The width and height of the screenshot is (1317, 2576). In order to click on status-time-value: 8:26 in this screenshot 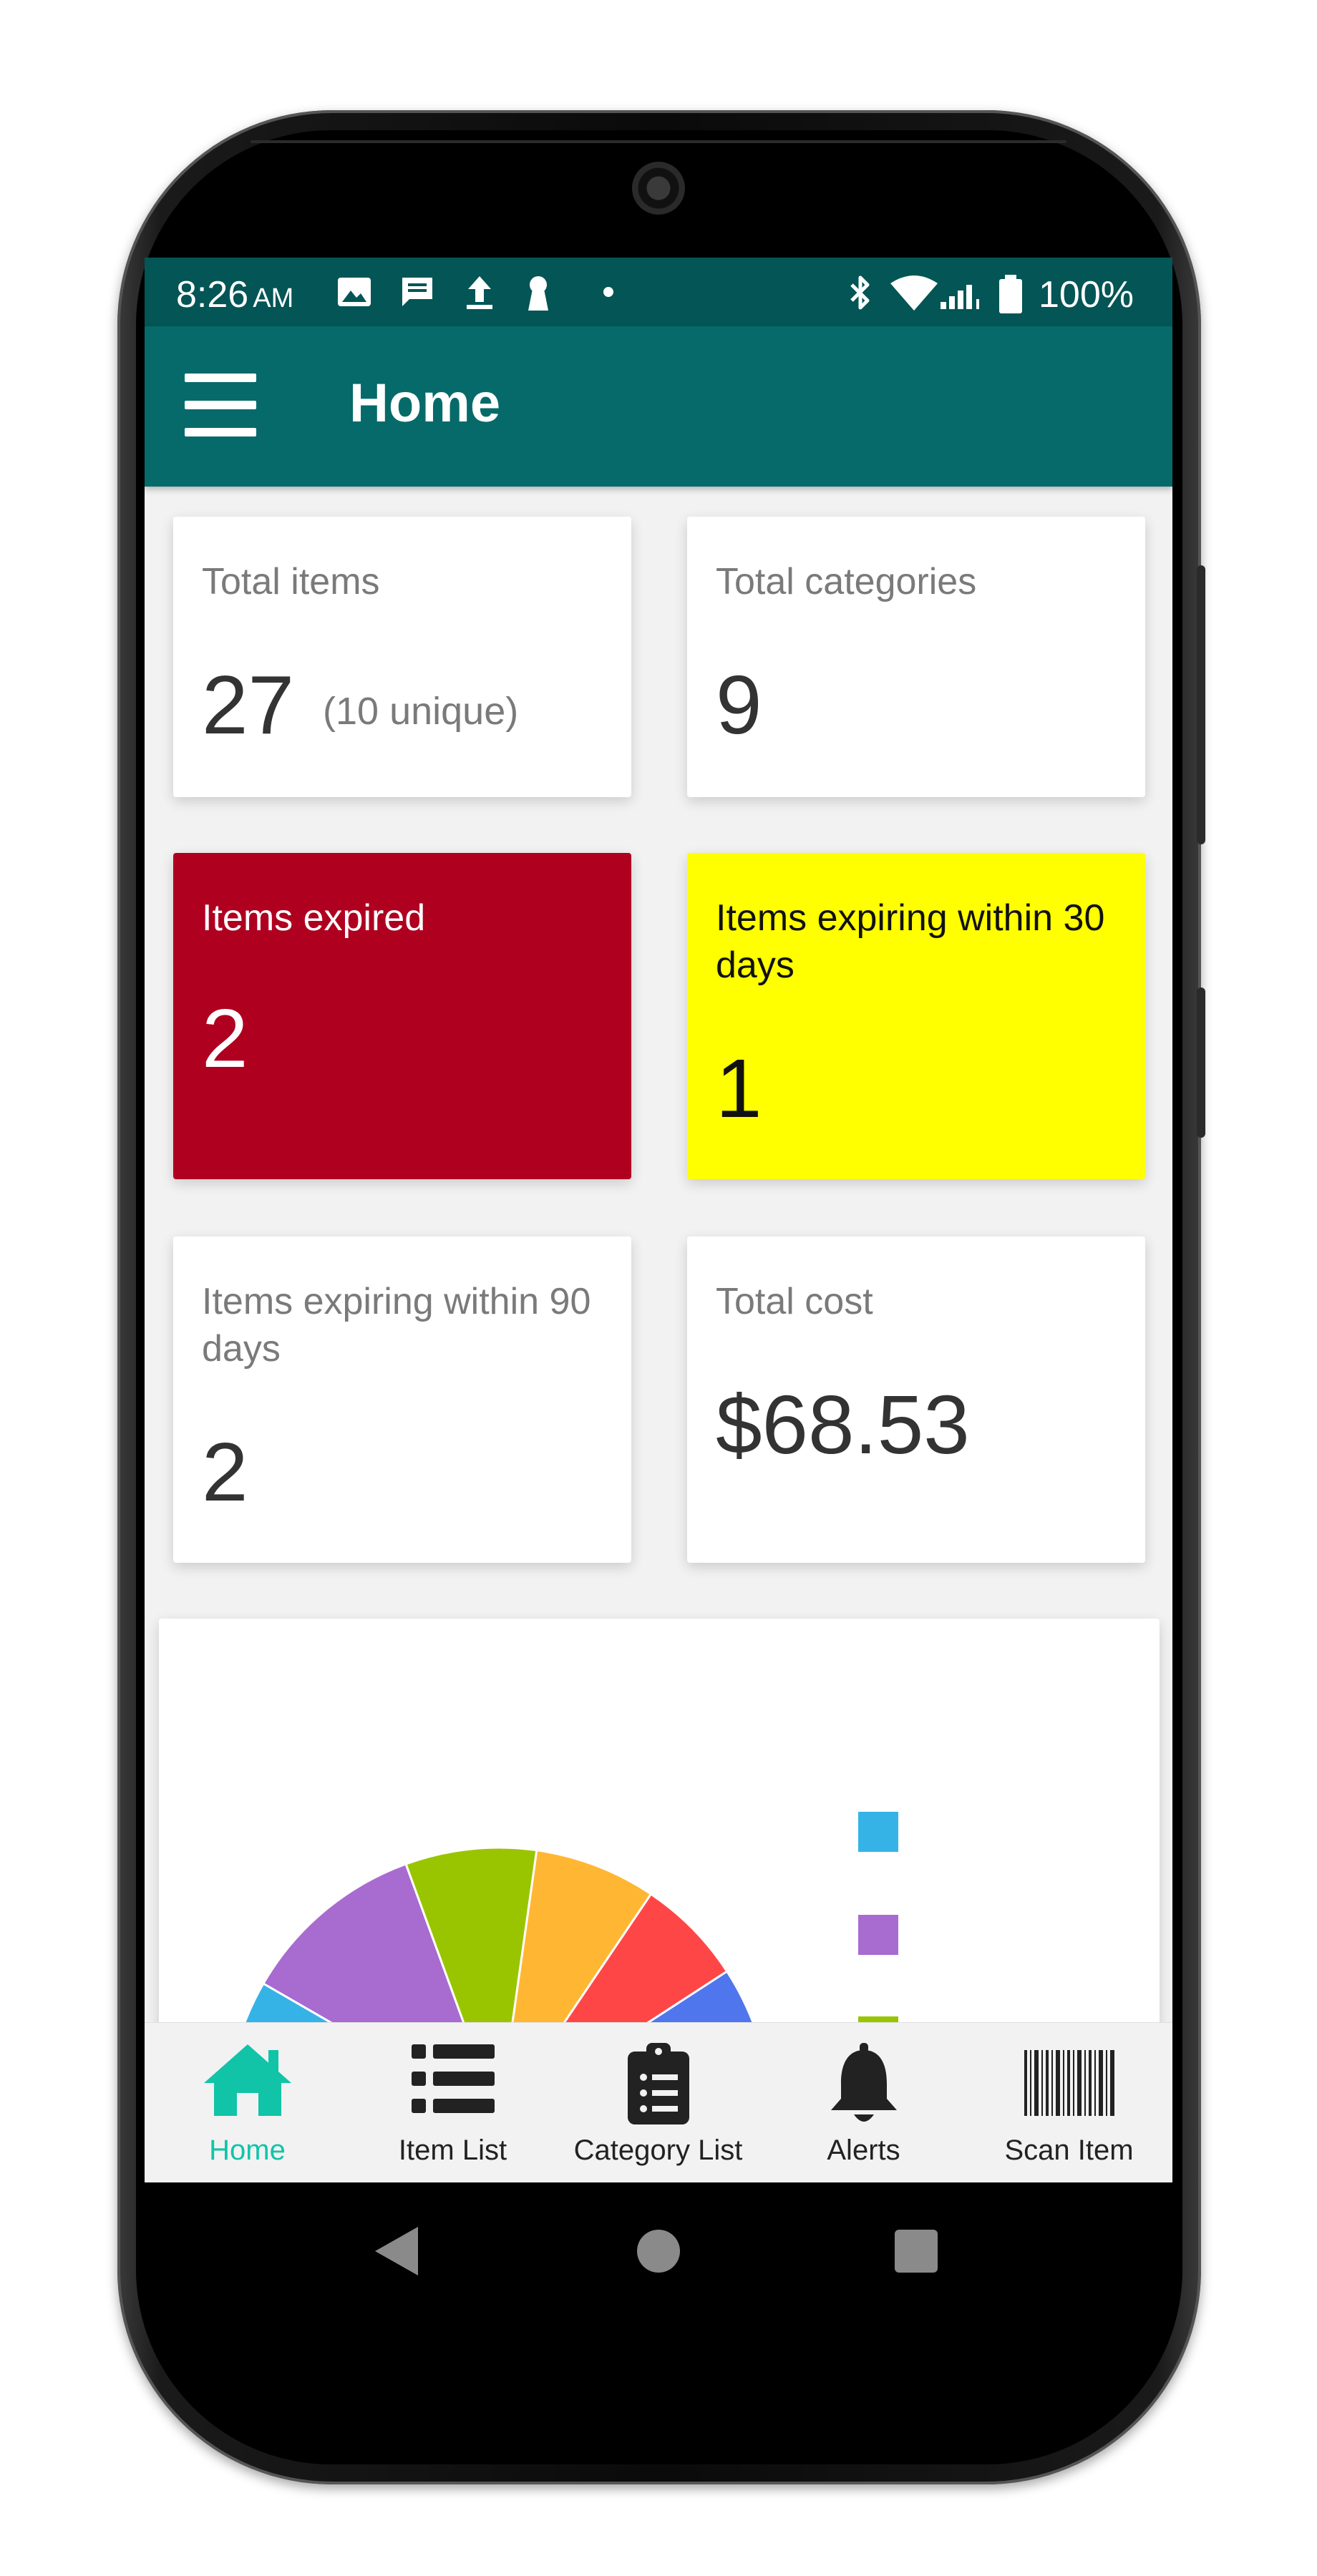, I will do `click(212, 295)`.